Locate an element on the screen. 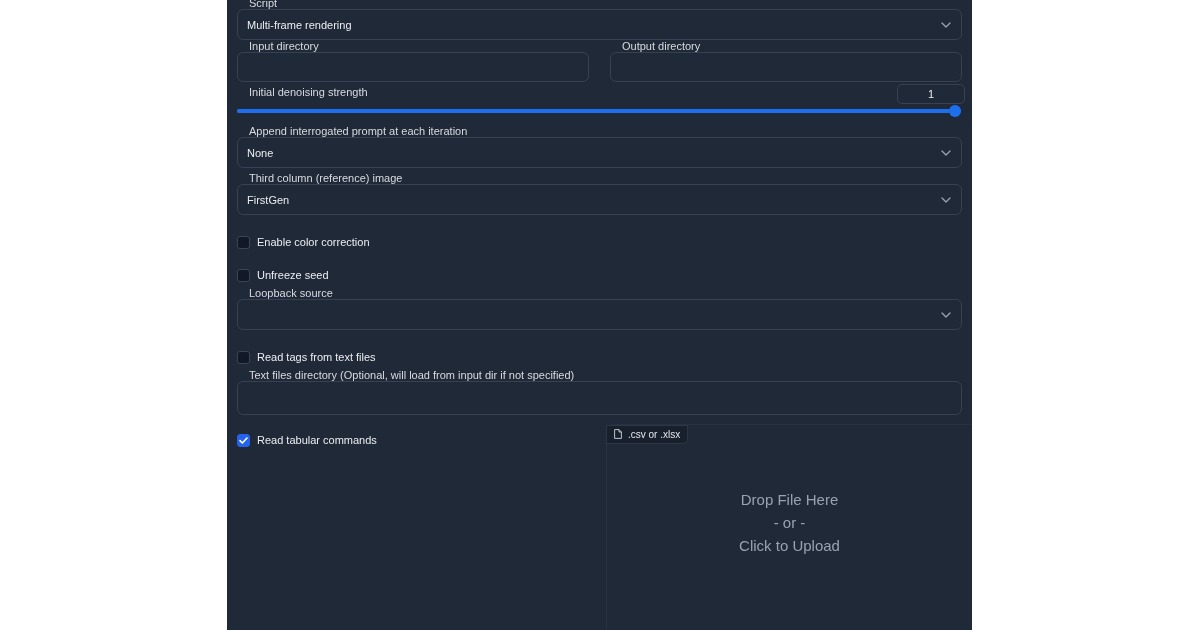 The width and height of the screenshot is (1200, 630). dropdown: Multi-frame rendering is located at coordinates (599, 24).